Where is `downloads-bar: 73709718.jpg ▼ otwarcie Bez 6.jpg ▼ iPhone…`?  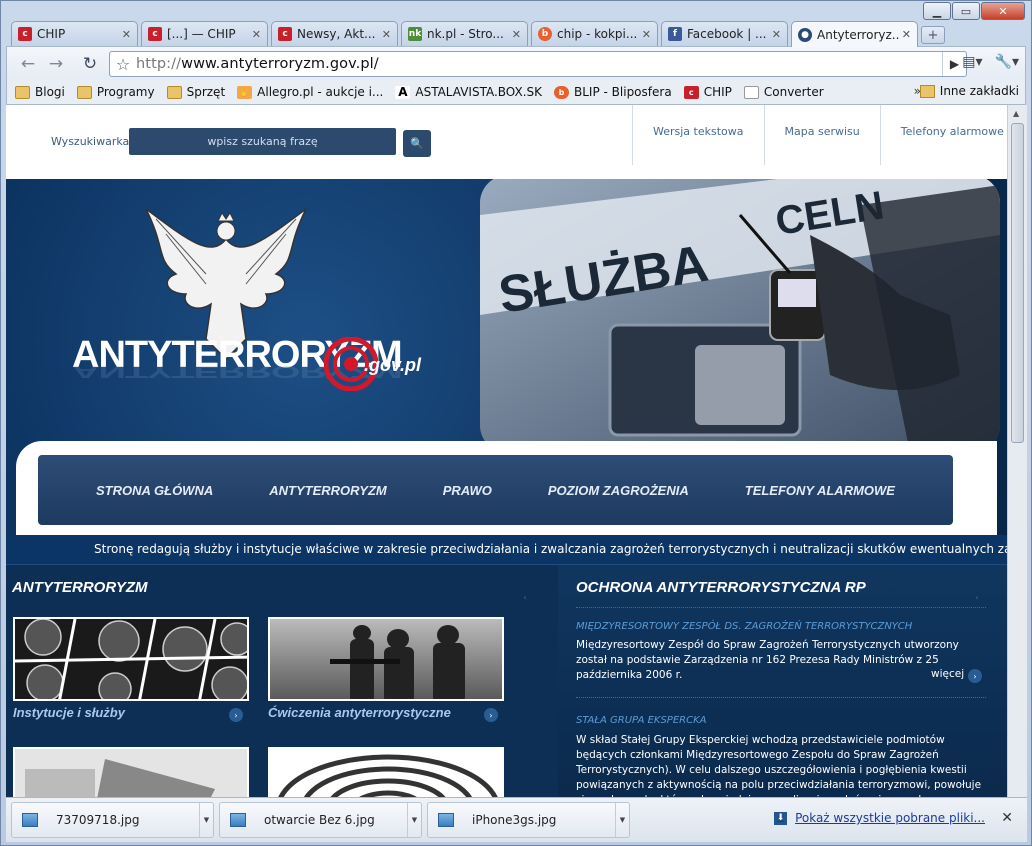
downloads-bar: 73709718.jpg ▼ otwarcie Bez 6.jpg ▼ iPhone… is located at coordinates (516, 819).